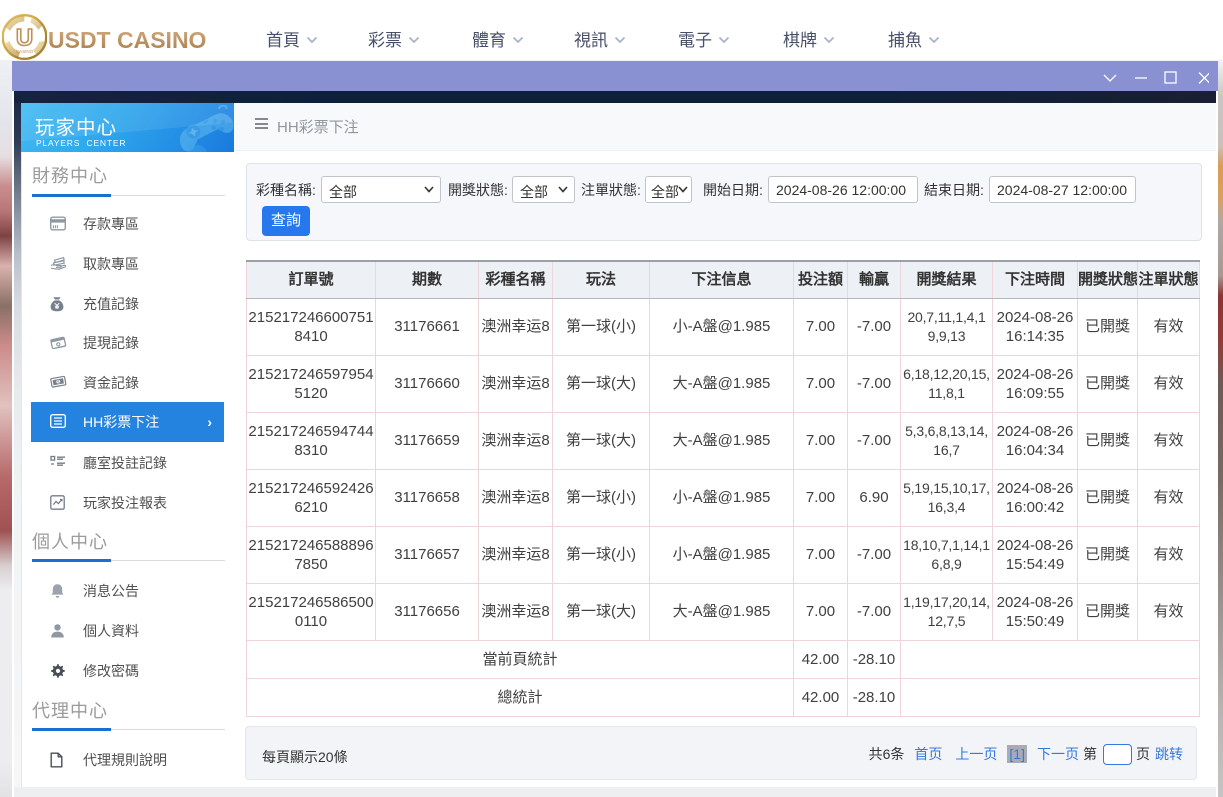 The width and height of the screenshot is (1223, 797). I want to click on svg-text: U, so click(24, 38).